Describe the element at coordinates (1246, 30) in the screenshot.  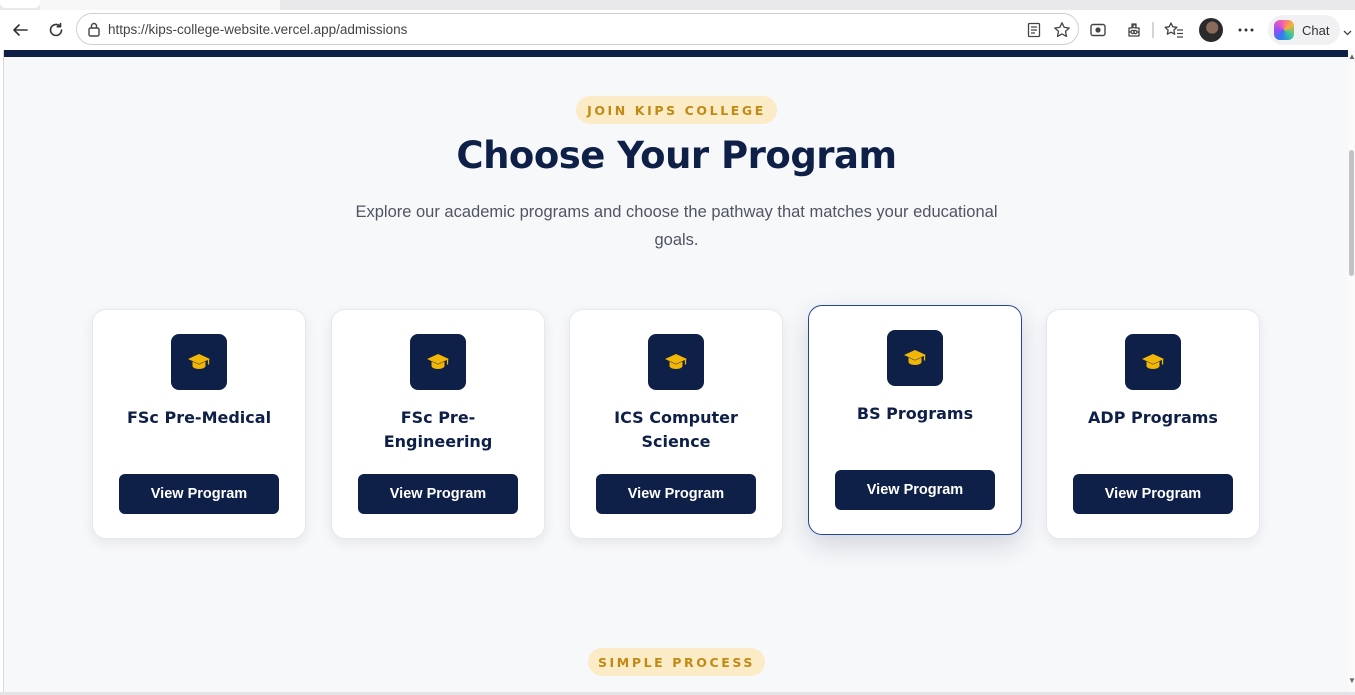
I see `more-icon` at that location.